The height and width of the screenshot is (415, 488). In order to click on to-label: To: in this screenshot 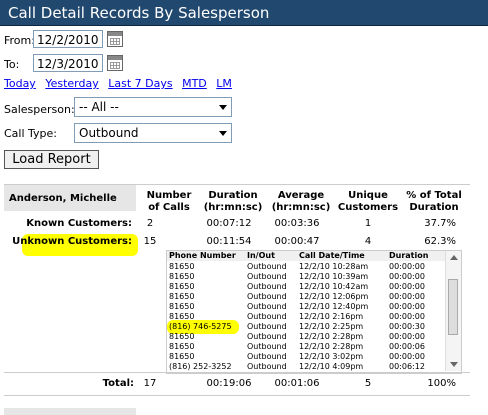, I will do `click(12, 64)`.